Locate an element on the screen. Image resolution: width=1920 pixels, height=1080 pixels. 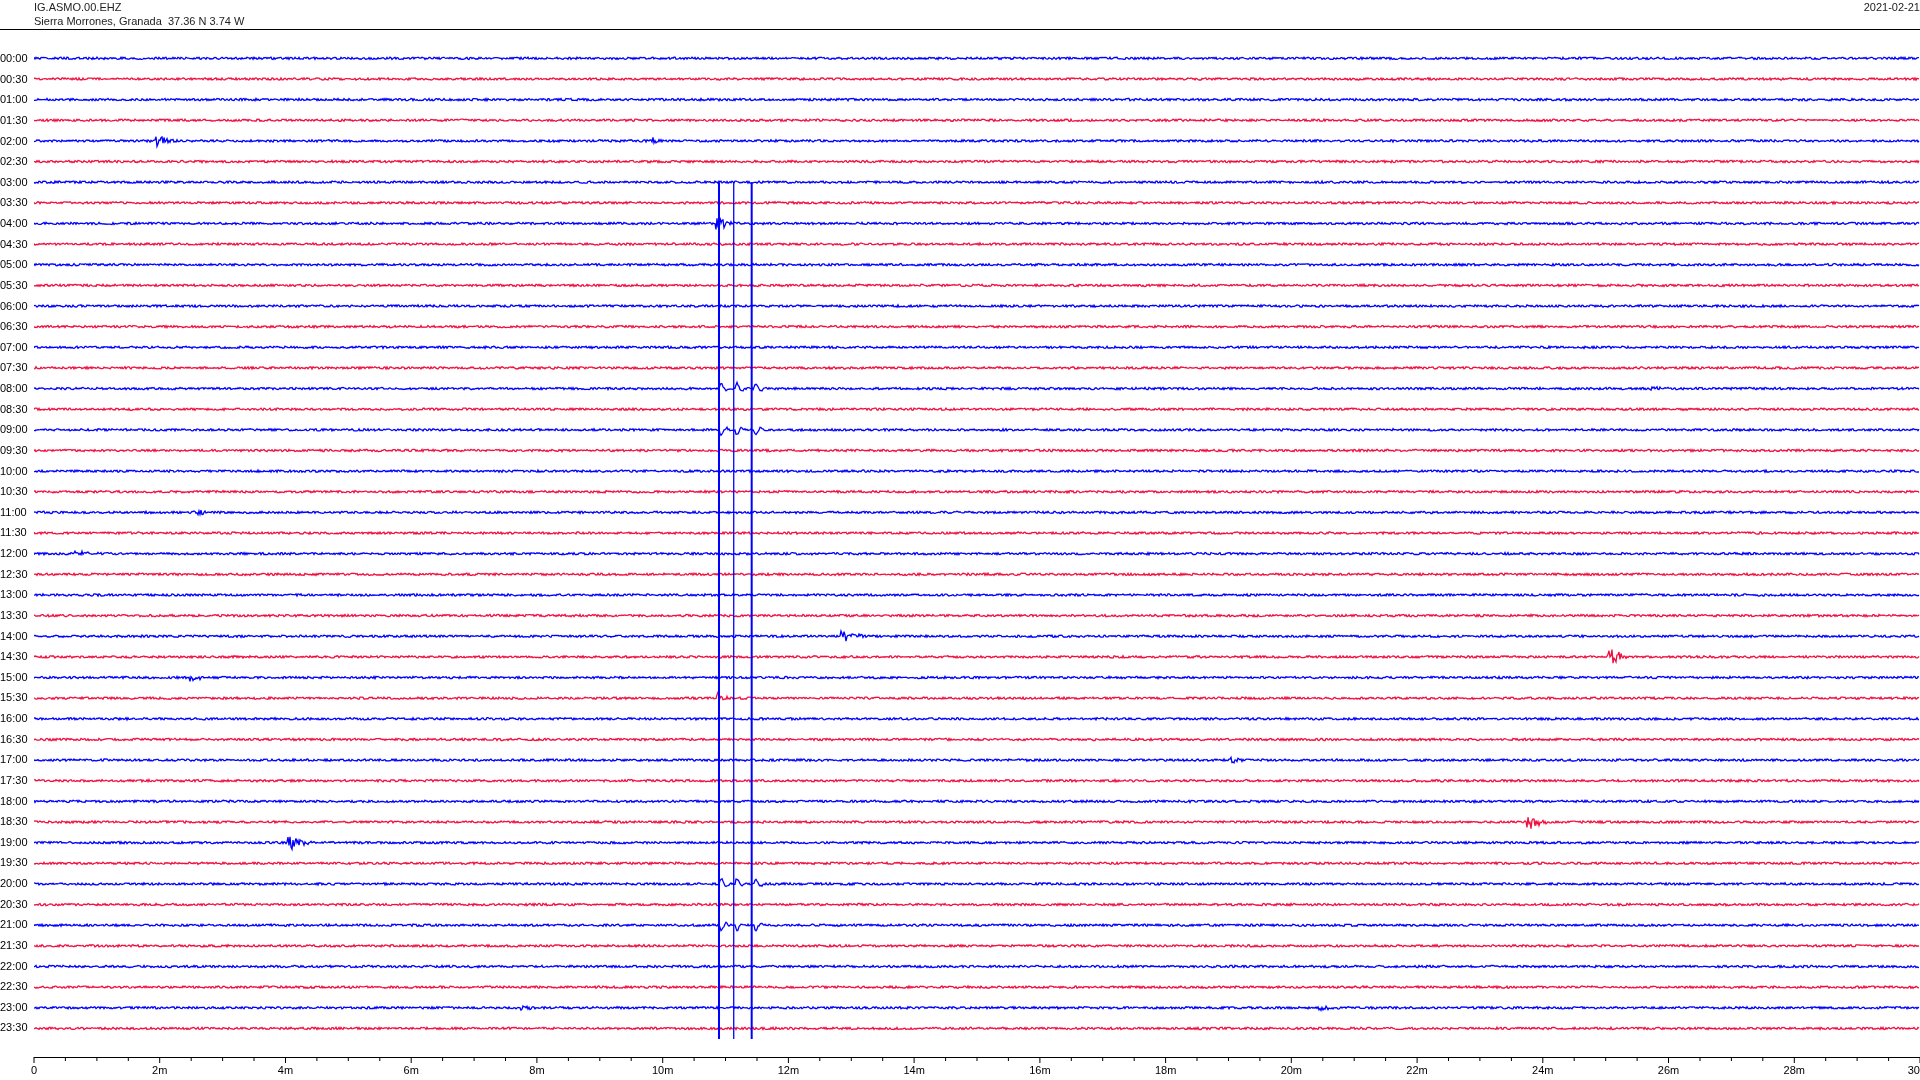
time-label: 10:30 is located at coordinates (14, 492).